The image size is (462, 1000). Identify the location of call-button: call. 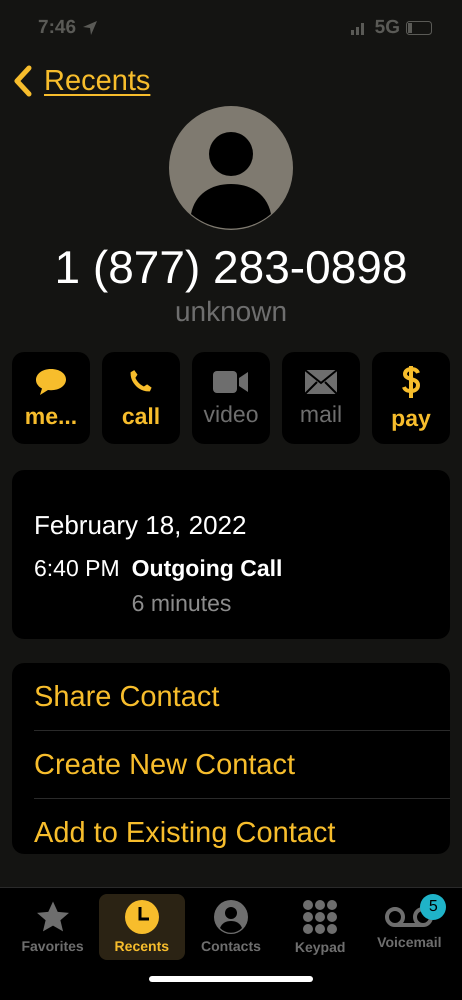
(141, 398).